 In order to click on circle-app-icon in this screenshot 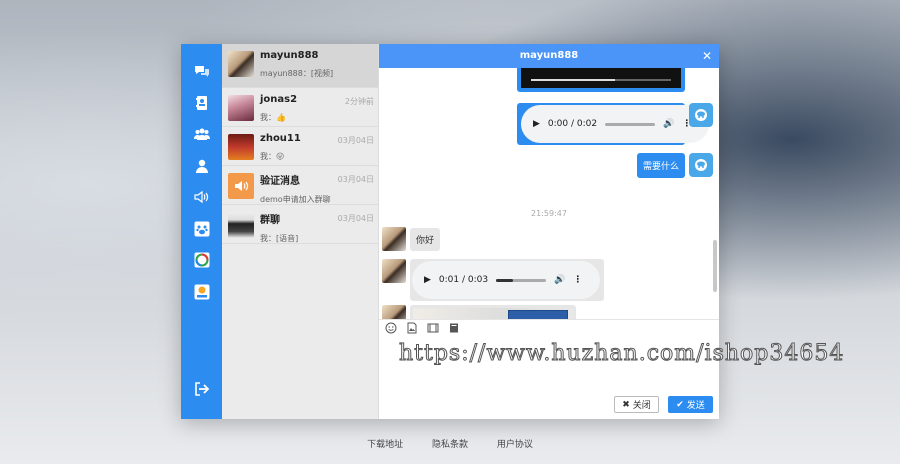, I will do `click(202, 260)`.